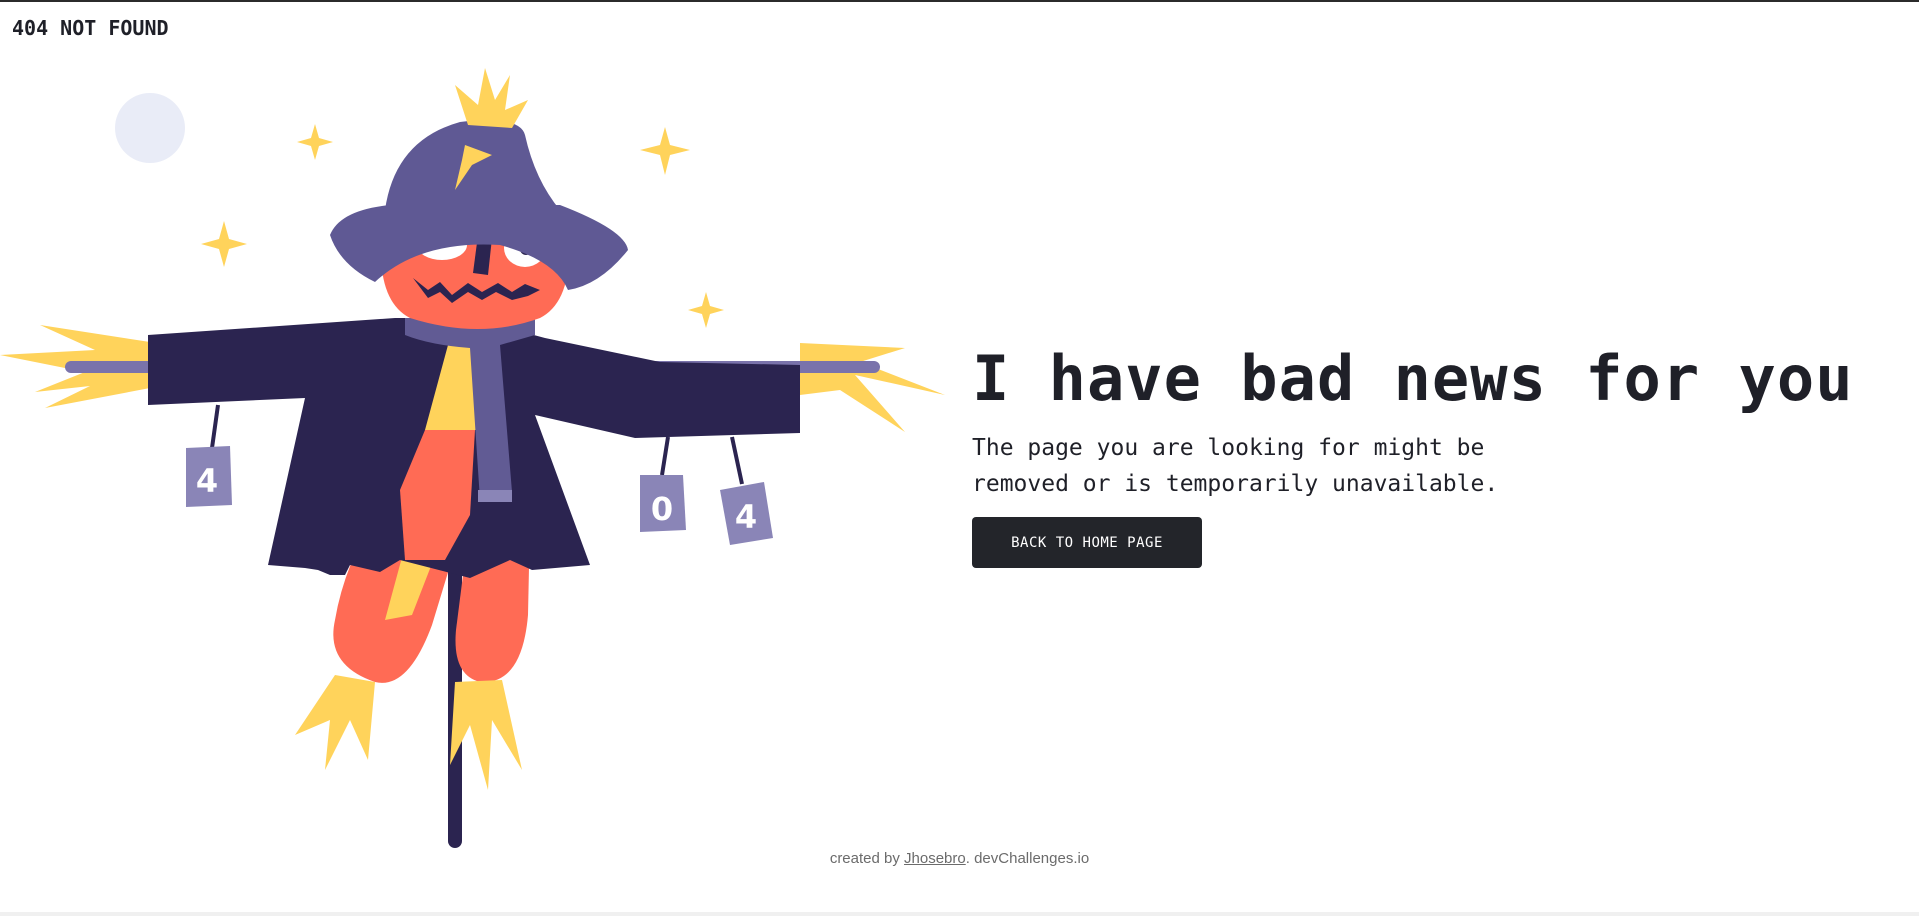 Image resolution: width=1919 pixels, height=916 pixels. I want to click on can-label: 0, so click(662, 509).